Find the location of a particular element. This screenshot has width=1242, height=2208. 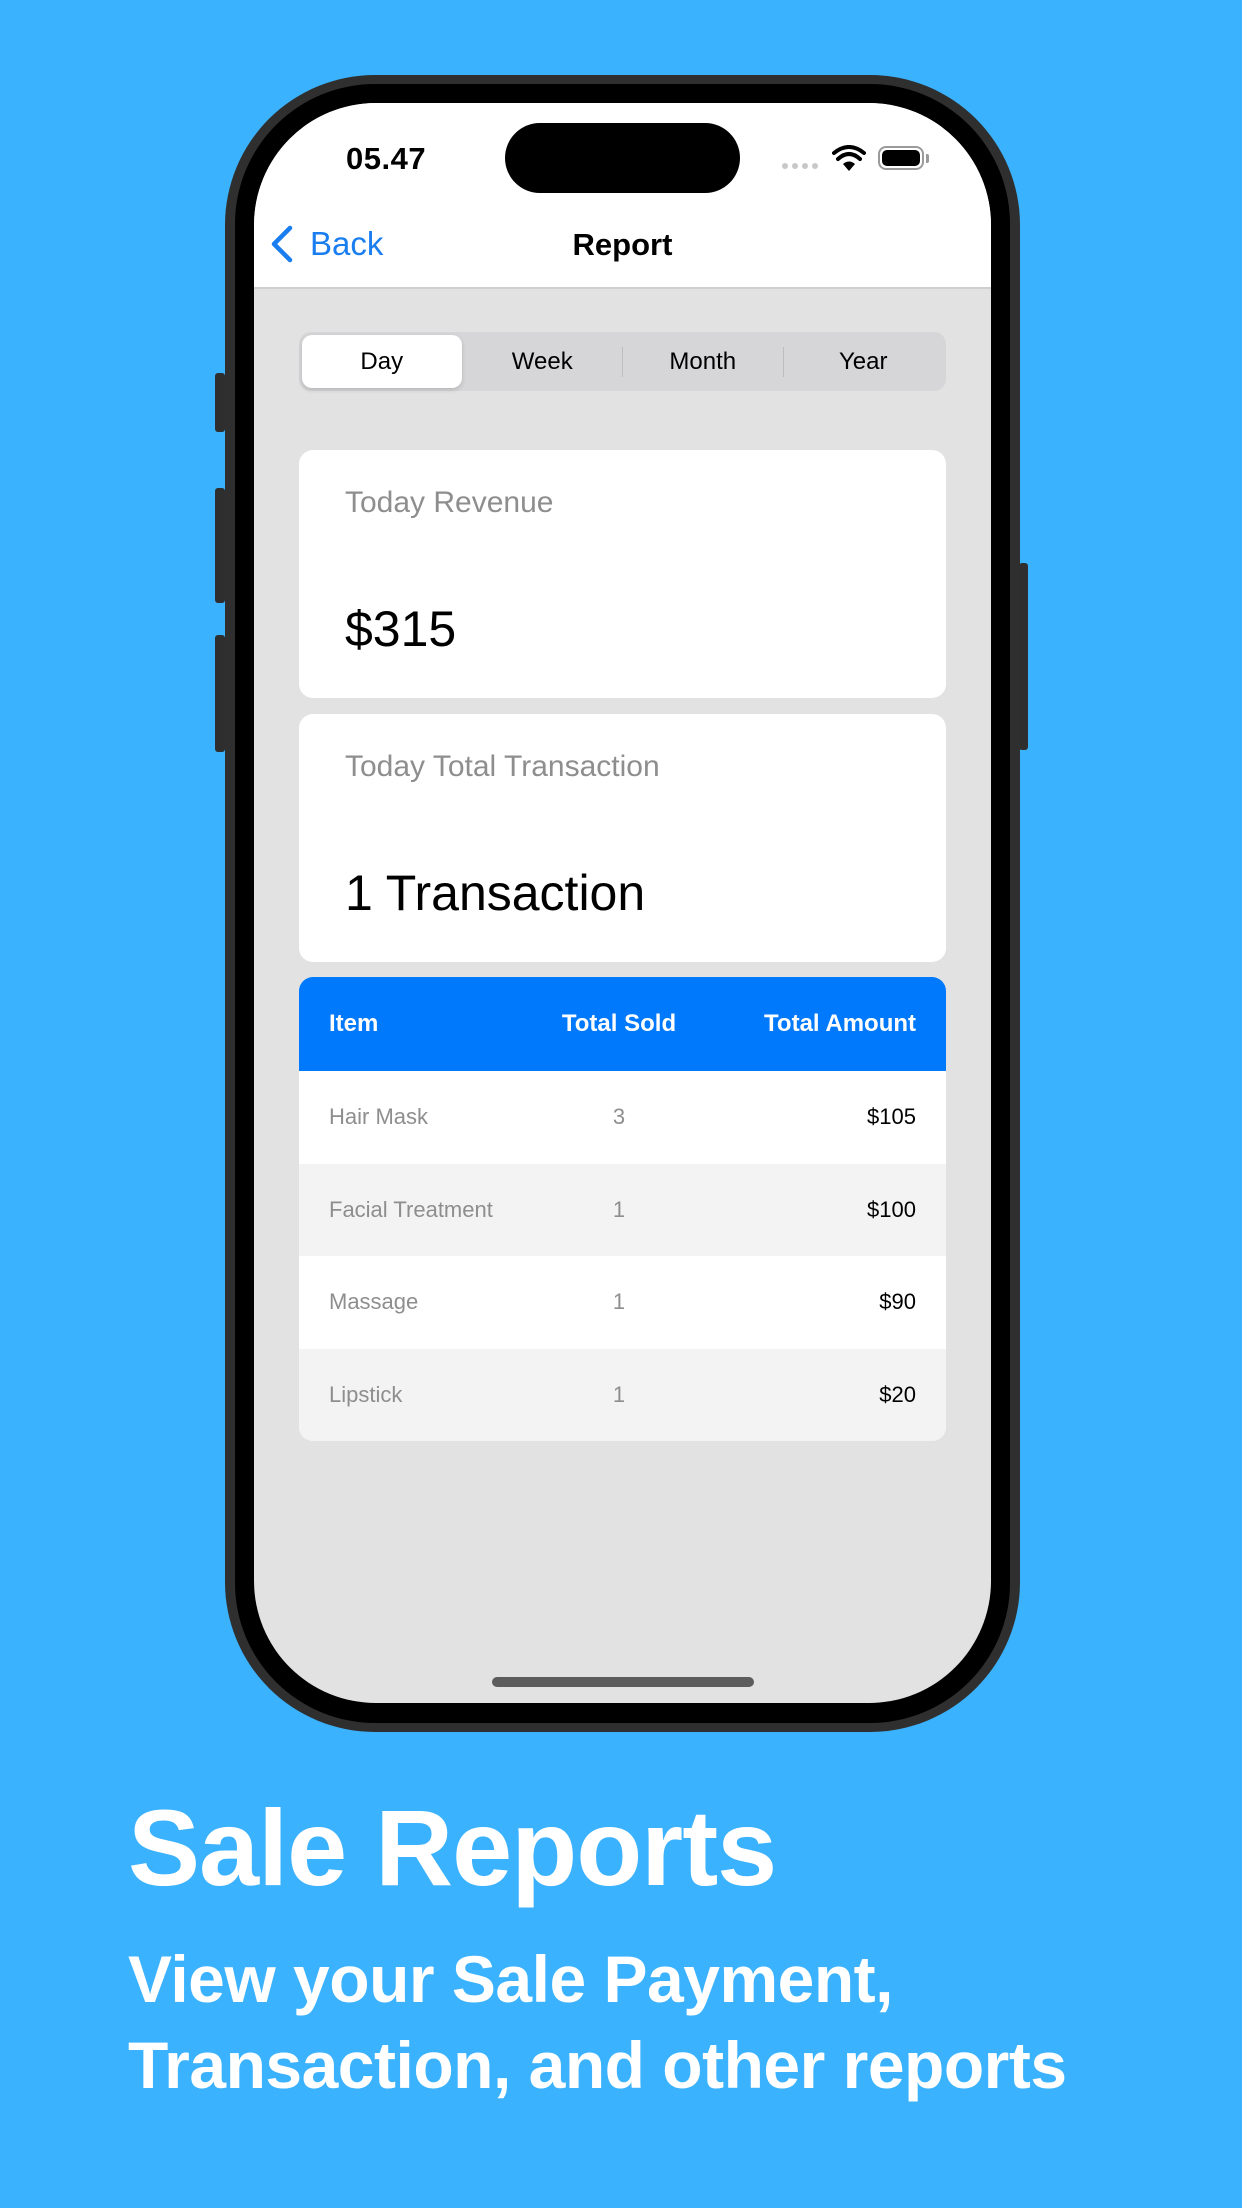

cell-item: Lipstick is located at coordinates (366, 1394).